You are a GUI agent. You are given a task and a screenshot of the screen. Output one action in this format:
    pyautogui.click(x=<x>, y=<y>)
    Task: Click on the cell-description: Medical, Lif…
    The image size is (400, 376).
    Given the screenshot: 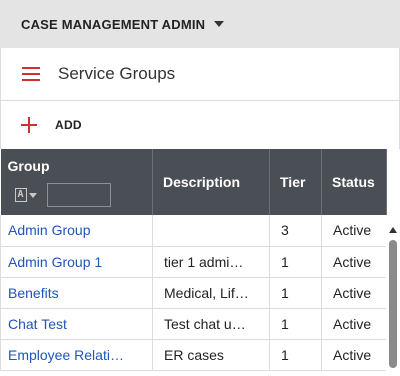 What is the action you would take?
    pyautogui.click(x=211, y=293)
    